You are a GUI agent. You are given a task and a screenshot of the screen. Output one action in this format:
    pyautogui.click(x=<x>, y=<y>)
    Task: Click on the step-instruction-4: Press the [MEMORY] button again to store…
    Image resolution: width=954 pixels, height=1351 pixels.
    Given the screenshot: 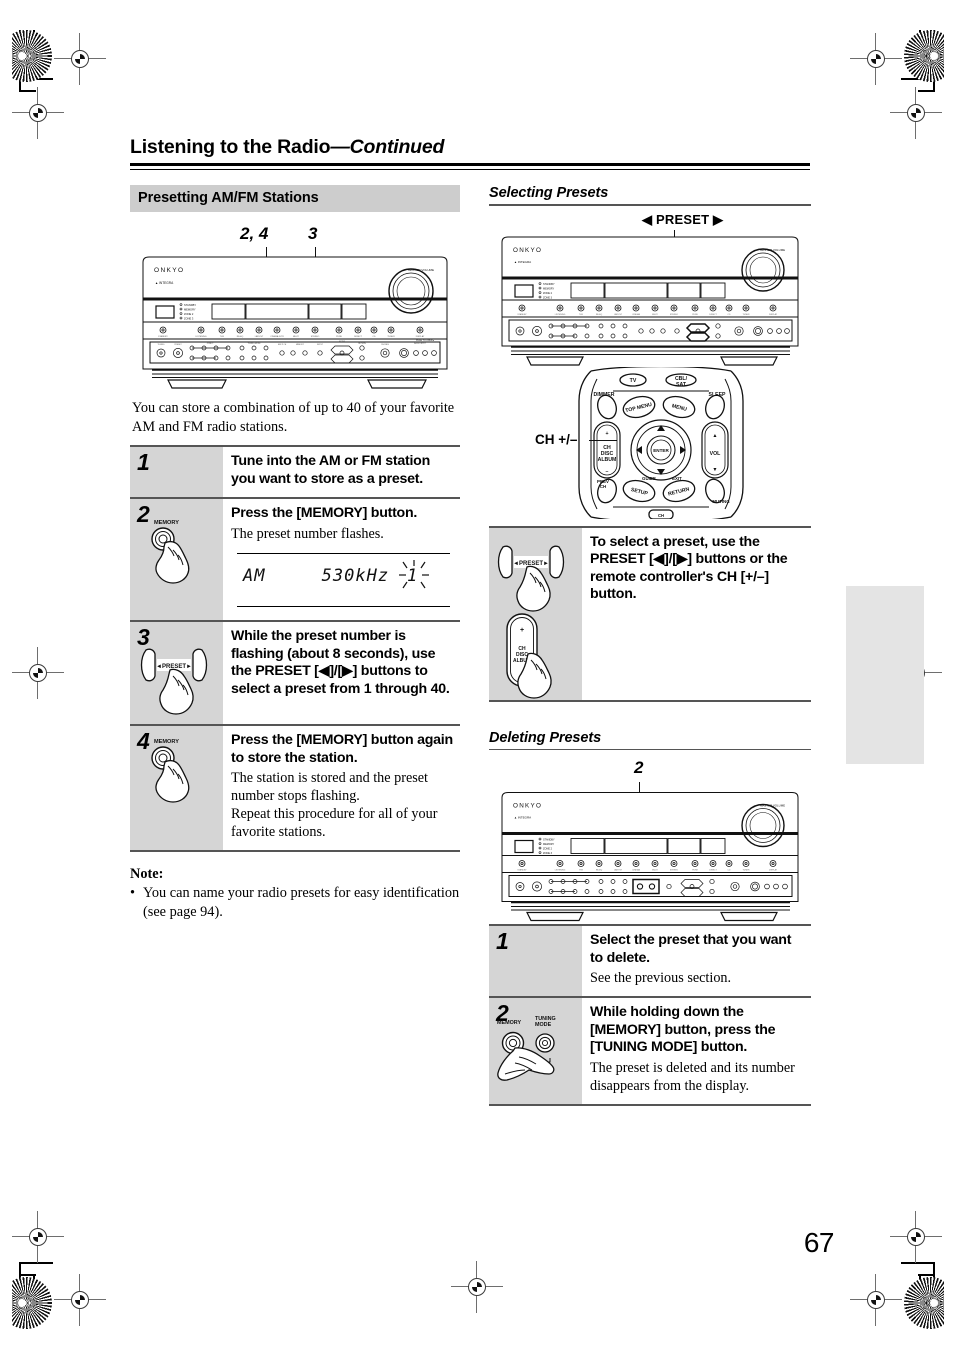 What is the action you would take?
    pyautogui.click(x=342, y=749)
    